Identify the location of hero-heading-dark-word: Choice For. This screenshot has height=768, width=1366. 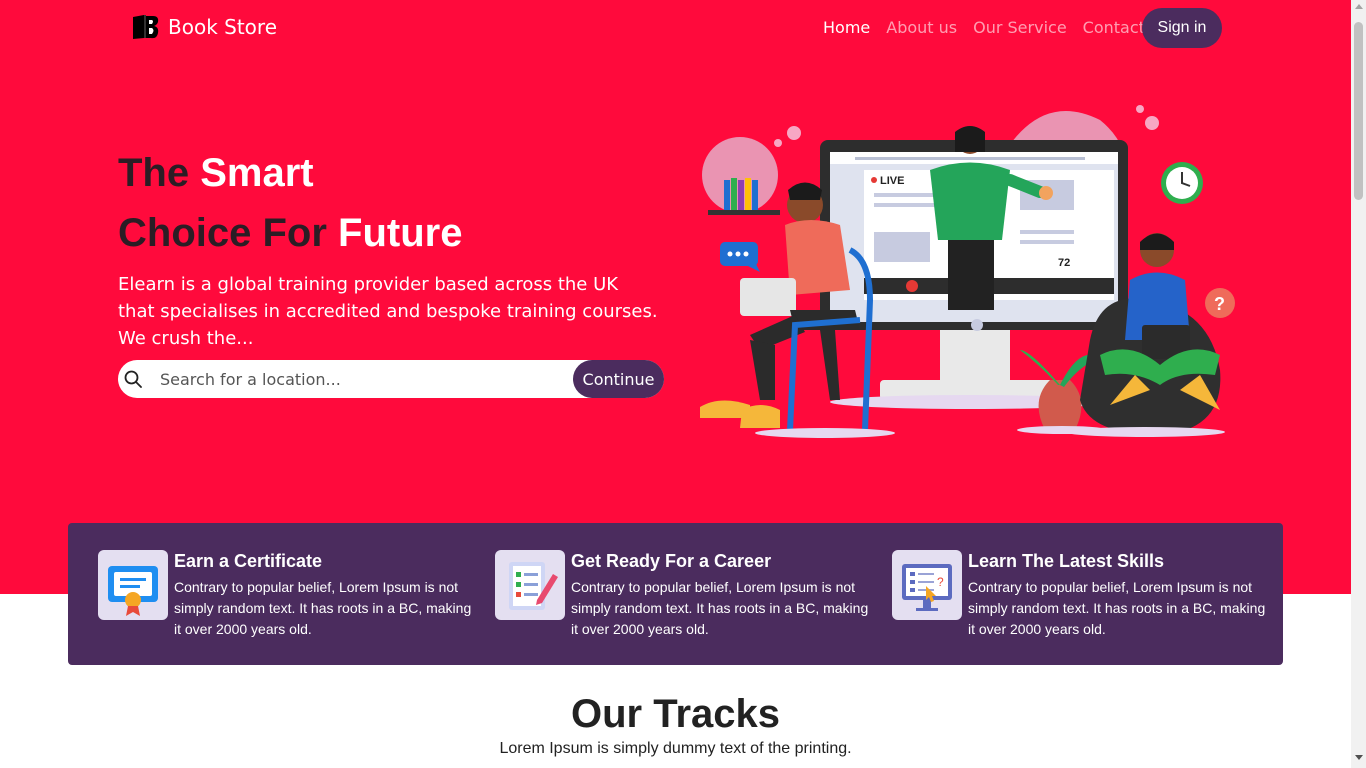
(222, 233).